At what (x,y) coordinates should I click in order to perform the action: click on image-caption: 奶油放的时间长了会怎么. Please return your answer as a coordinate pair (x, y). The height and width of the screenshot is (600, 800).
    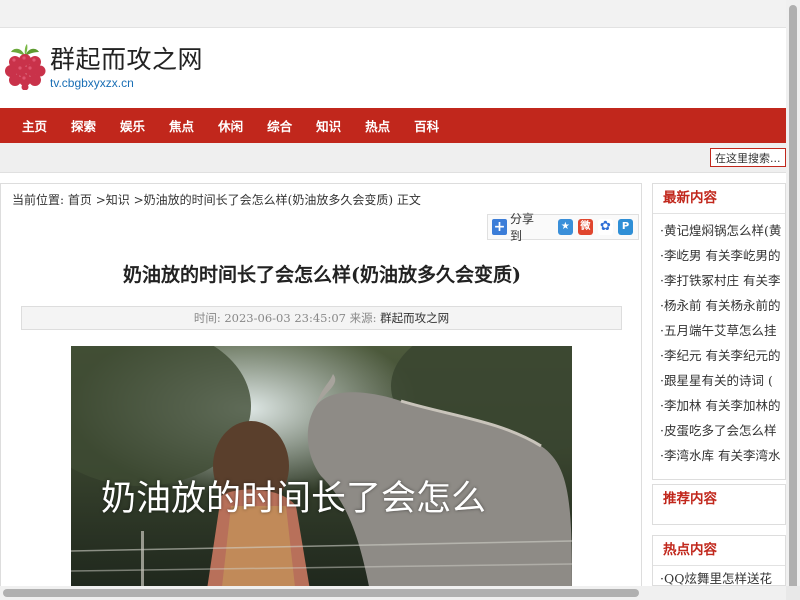
    Looking at the image, I should click on (294, 499).